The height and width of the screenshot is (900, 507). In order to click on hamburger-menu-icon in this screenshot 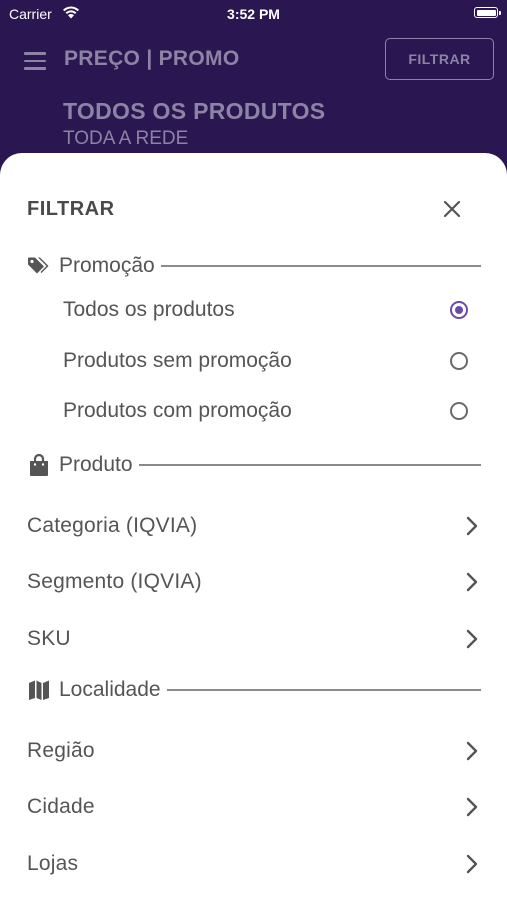, I will do `click(35, 63)`.